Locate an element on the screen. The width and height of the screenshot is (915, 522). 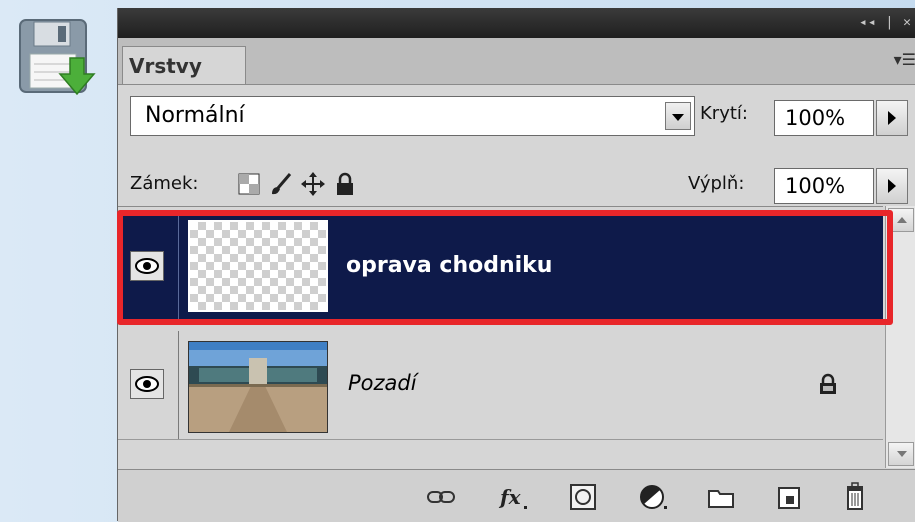
layers-bottom-toolbar: fx is located at coordinates (516, 495).